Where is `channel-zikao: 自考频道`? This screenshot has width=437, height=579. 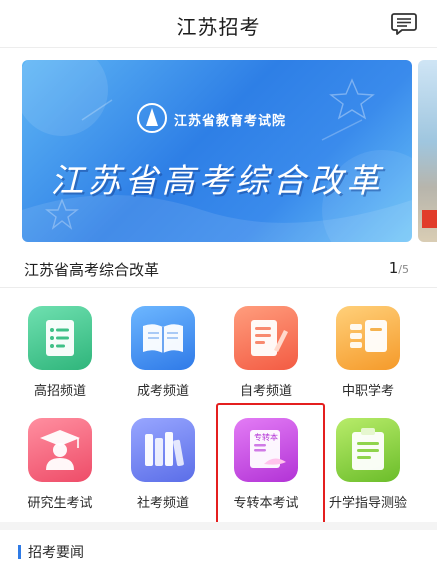
channel-zikao: 自考频道 is located at coordinates (266, 350).